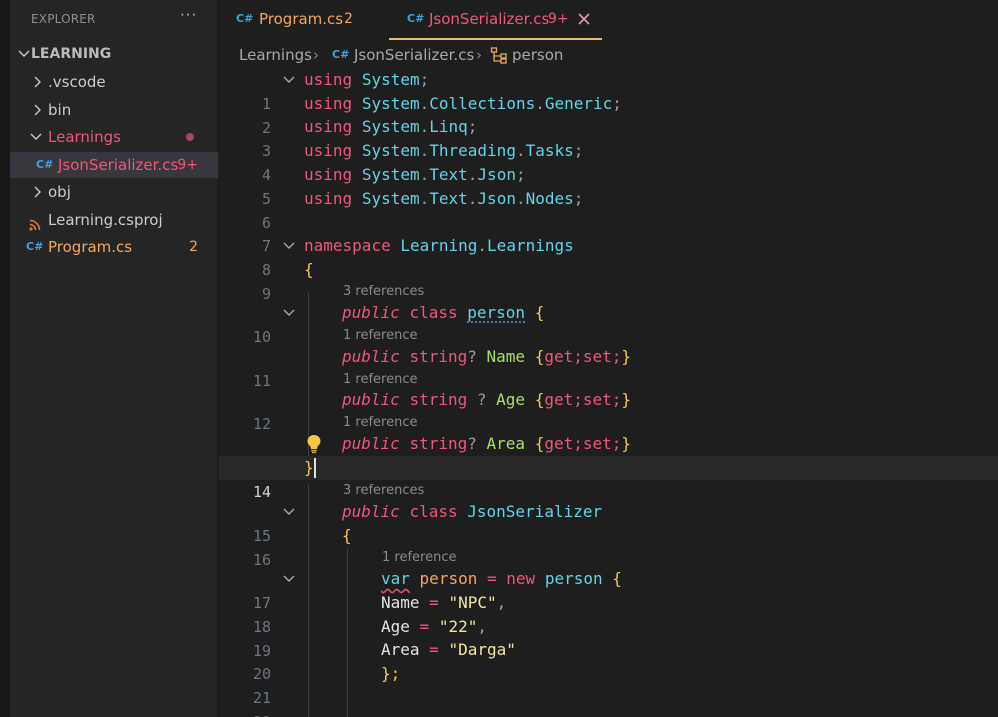  What do you see at coordinates (77, 82) in the screenshot?
I see `tree-item-label: .vscode` at bounding box center [77, 82].